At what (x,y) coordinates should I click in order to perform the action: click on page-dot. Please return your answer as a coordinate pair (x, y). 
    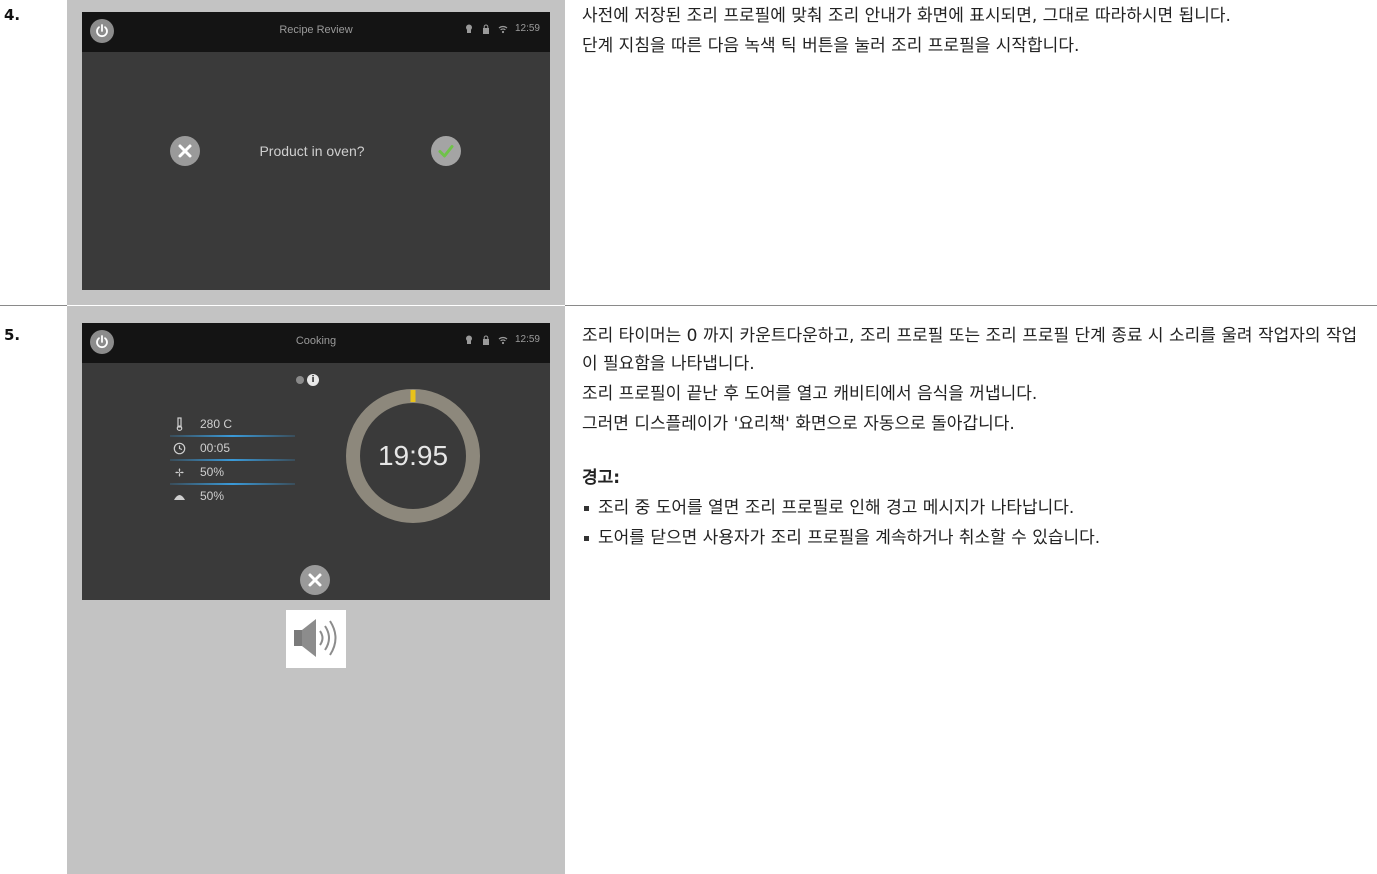
    Looking at the image, I should click on (300, 380).